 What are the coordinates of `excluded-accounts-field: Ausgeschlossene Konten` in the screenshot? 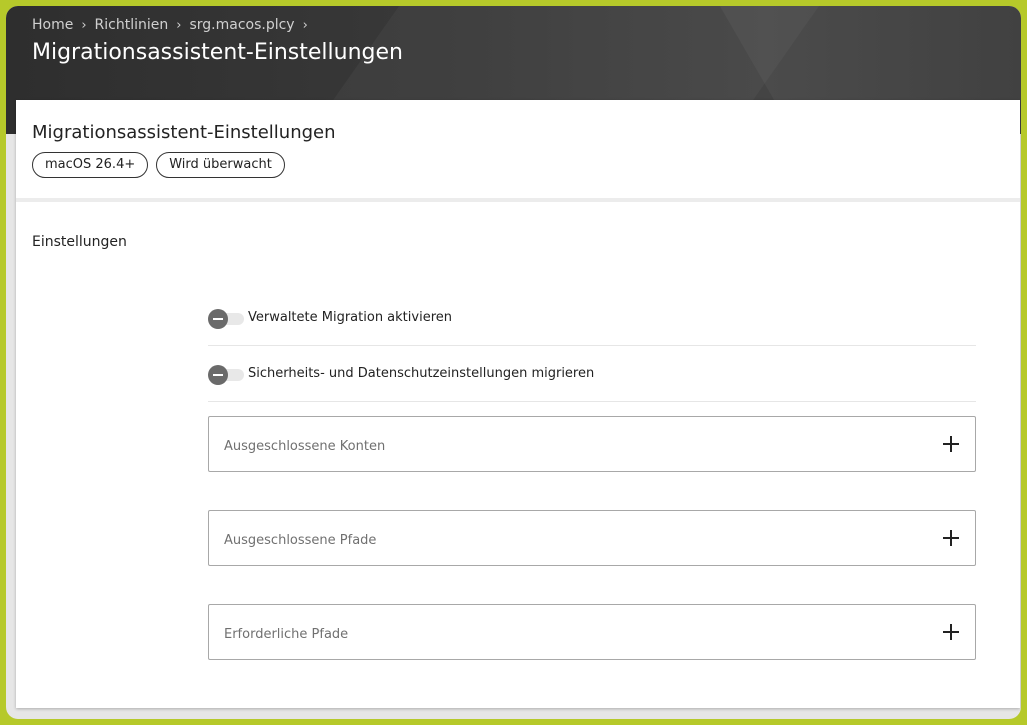 It's located at (592, 444).